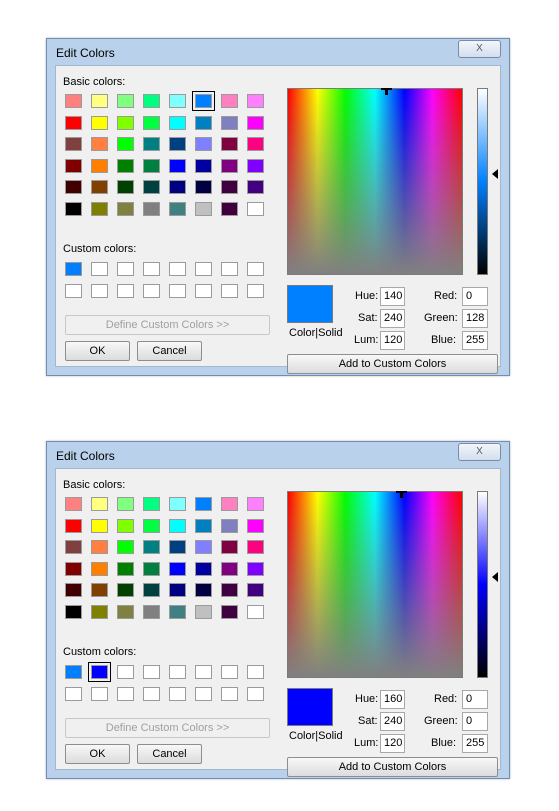 This screenshot has height=811, width=559. I want to click on green-field: 128, so click(475, 318).